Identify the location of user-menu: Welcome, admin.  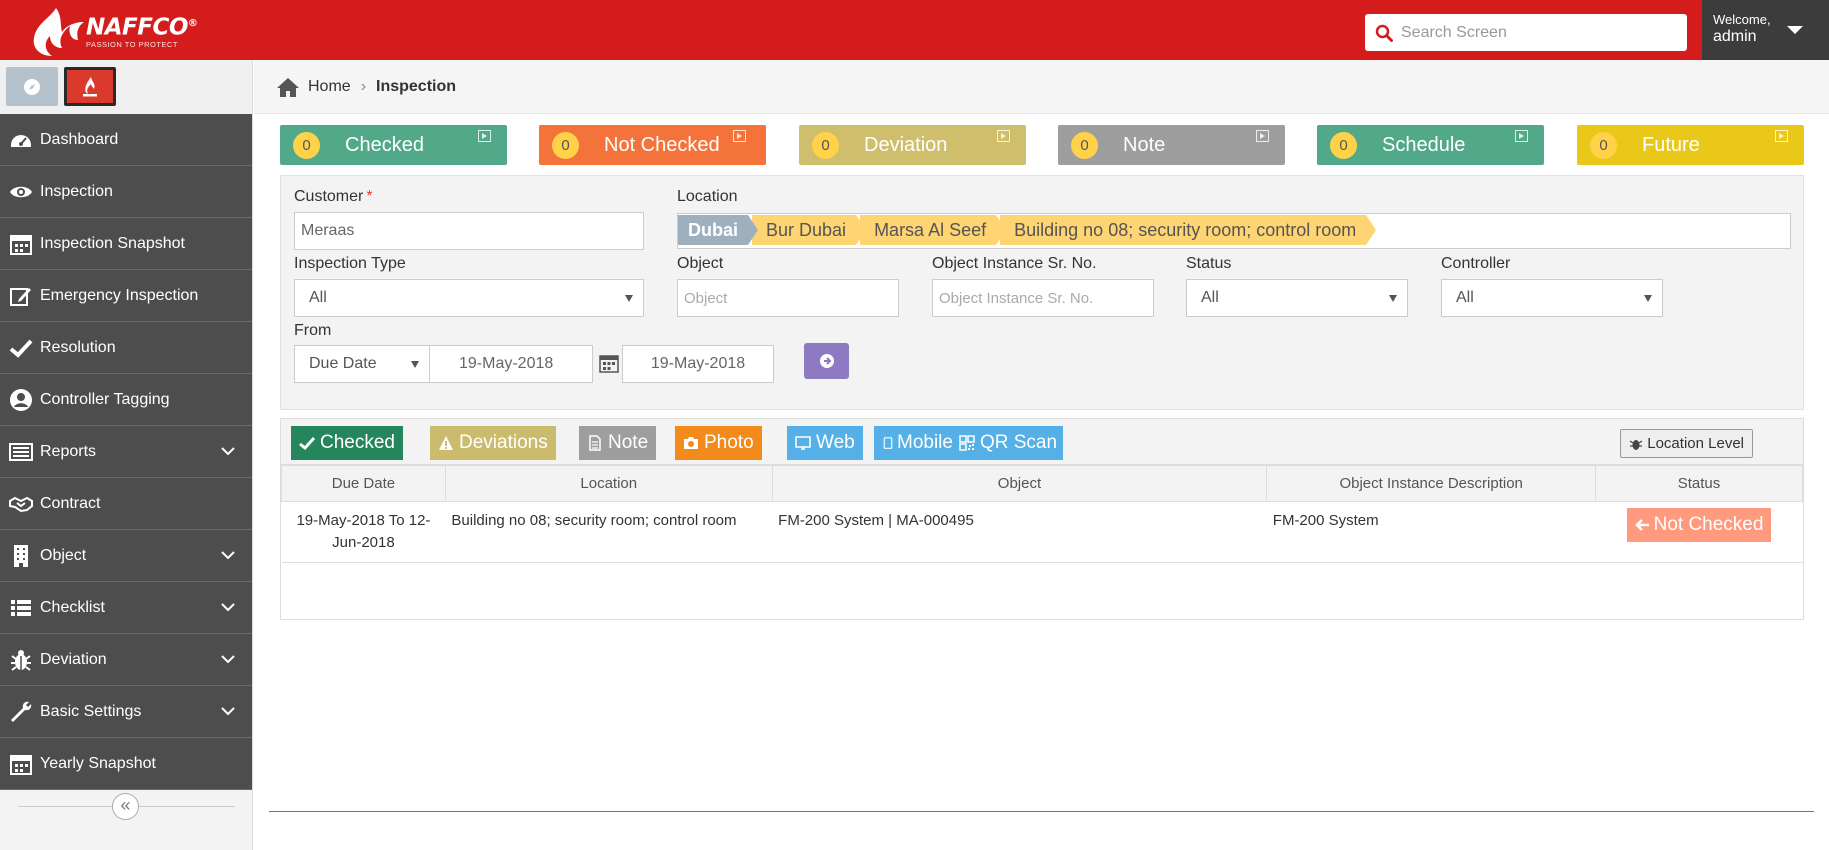
(1765, 30).